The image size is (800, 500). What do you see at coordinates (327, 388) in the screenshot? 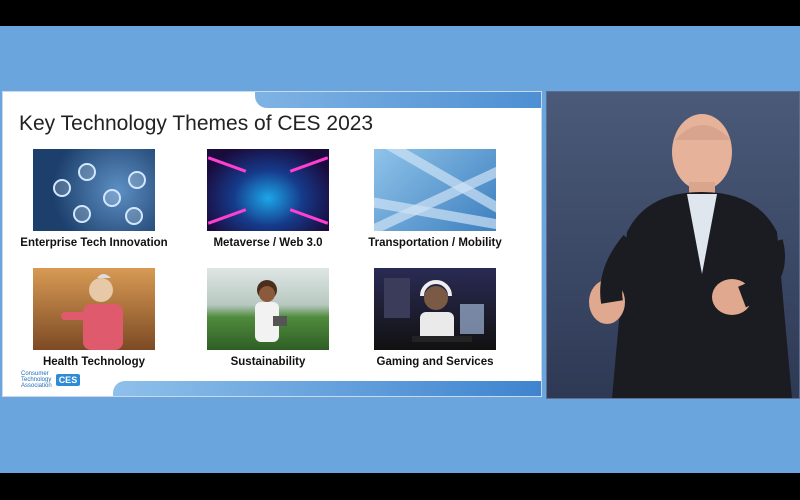
I see `slide-bottom-band` at bounding box center [327, 388].